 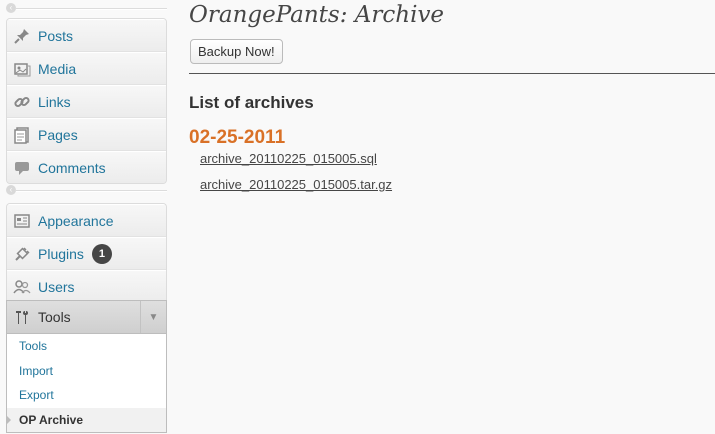 What do you see at coordinates (58, 134) in the screenshot?
I see `menu-item-label: Pages` at bounding box center [58, 134].